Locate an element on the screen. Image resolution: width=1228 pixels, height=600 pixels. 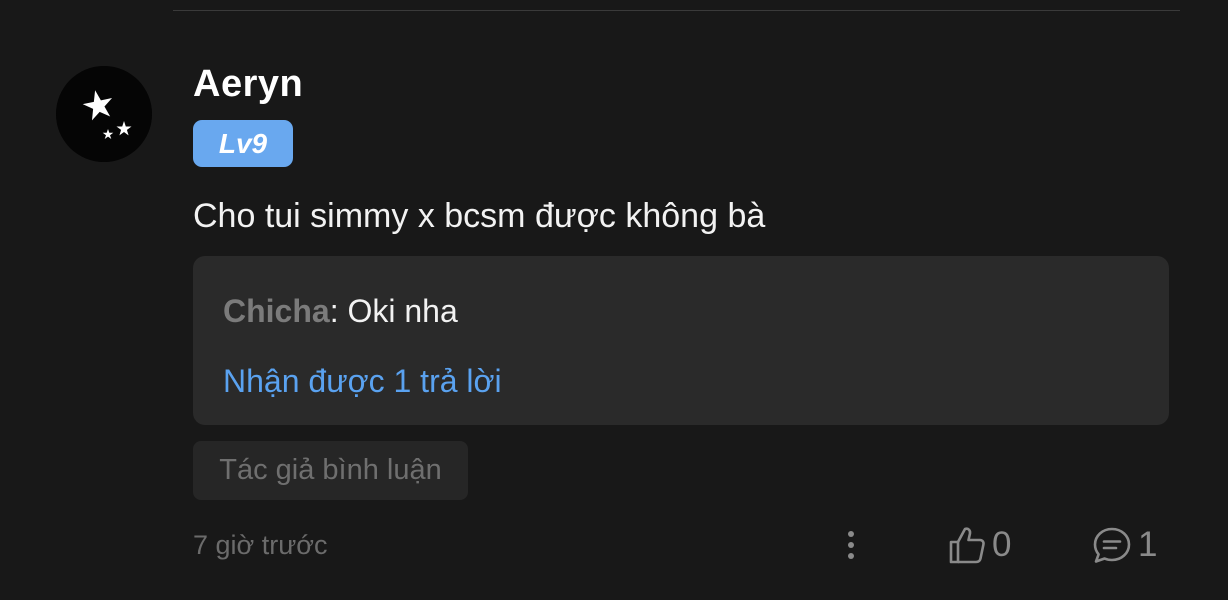
author-tag-label: Tác giả bình luận is located at coordinates (330, 470).